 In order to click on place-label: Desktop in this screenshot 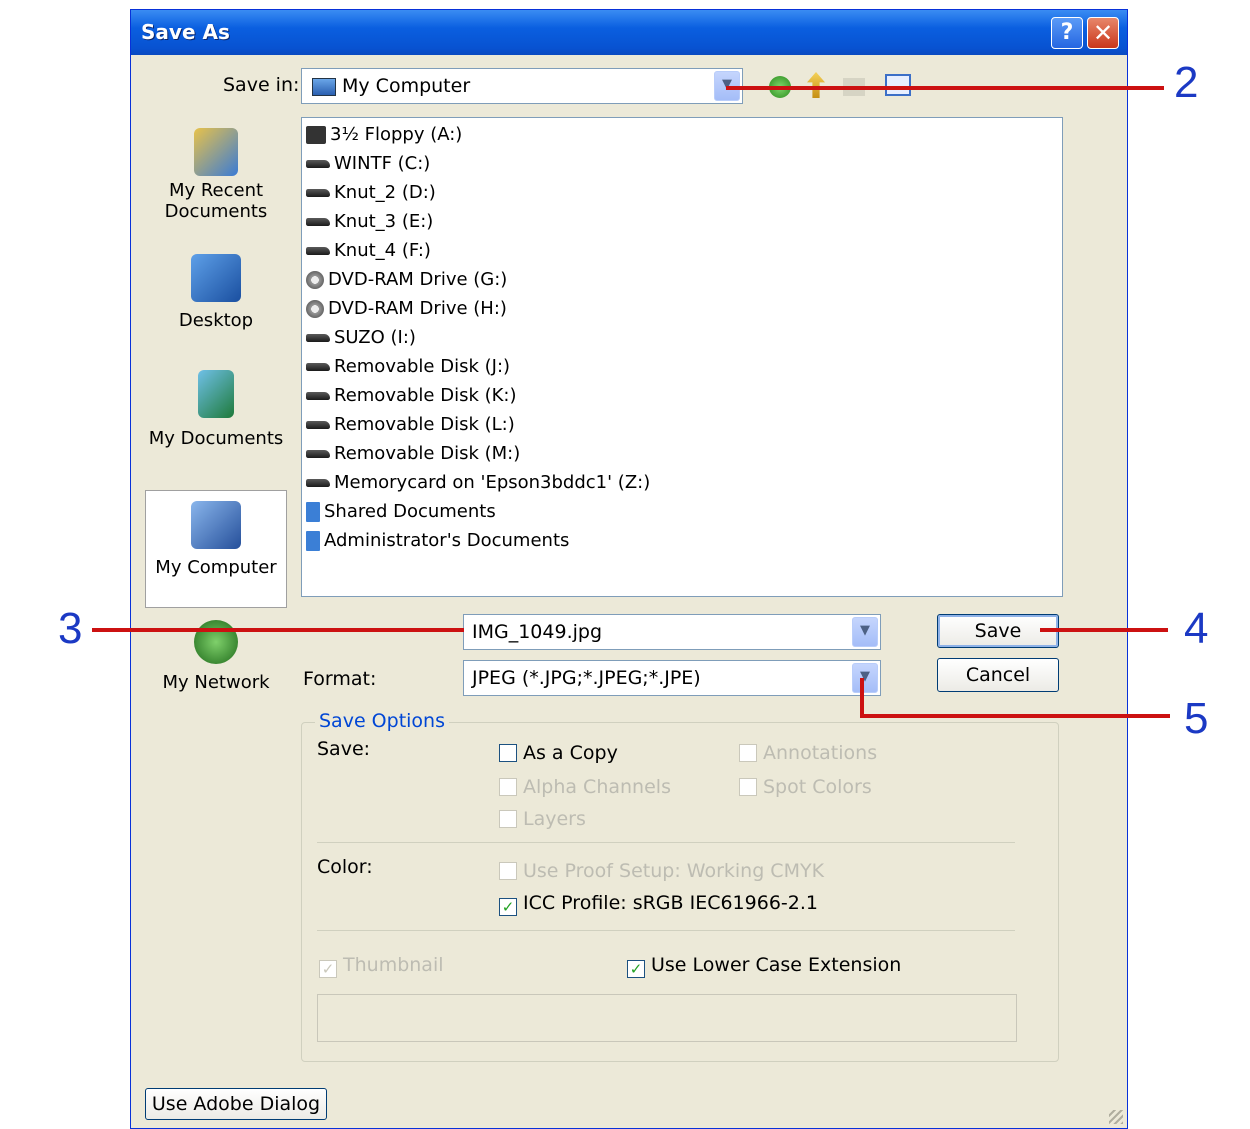, I will do `click(216, 320)`.